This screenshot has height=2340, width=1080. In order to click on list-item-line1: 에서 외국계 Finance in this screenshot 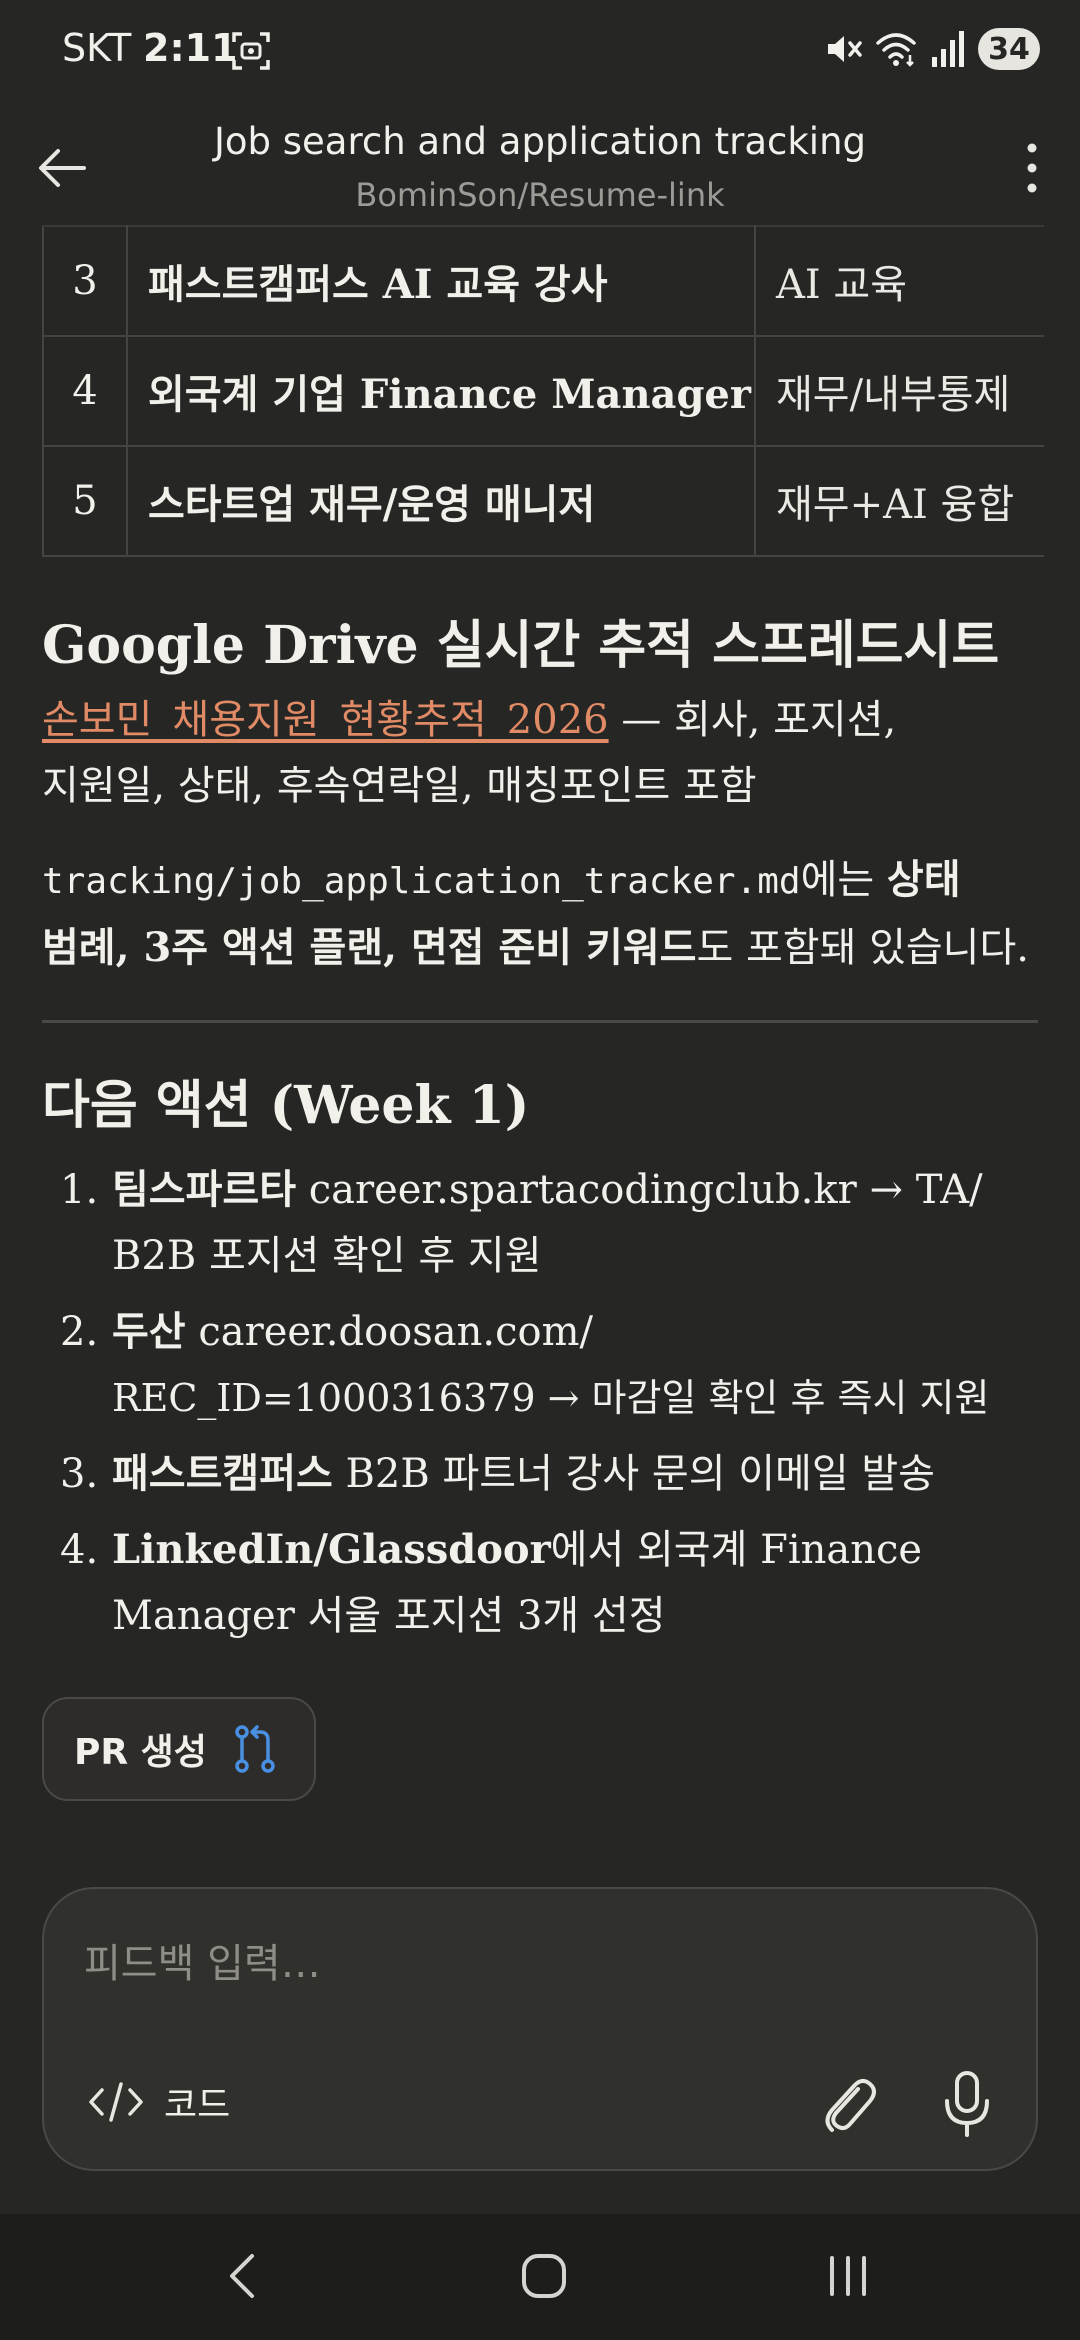, I will do `click(736, 1550)`.